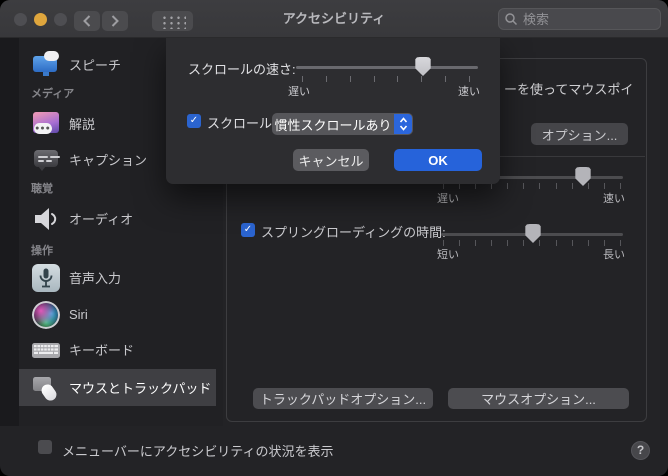 This screenshot has width=668, height=476. I want to click on sidebar-item-label: Siri, so click(78, 314).